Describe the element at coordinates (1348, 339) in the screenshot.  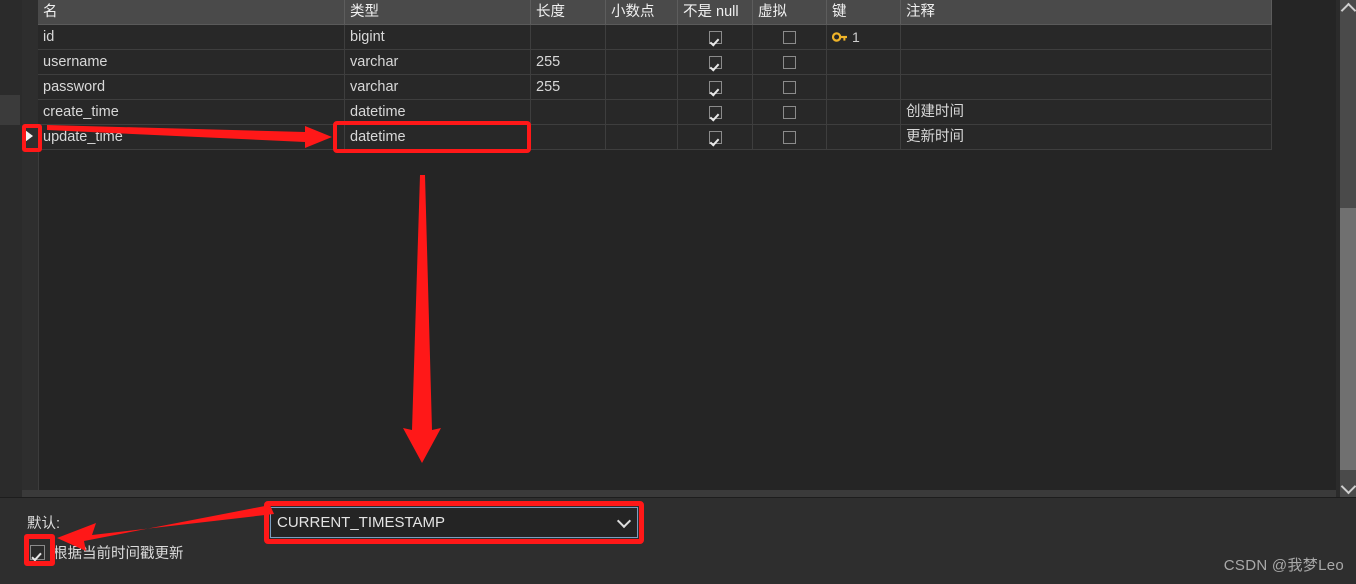
I see `vertical-scrollbar-thumb` at that location.